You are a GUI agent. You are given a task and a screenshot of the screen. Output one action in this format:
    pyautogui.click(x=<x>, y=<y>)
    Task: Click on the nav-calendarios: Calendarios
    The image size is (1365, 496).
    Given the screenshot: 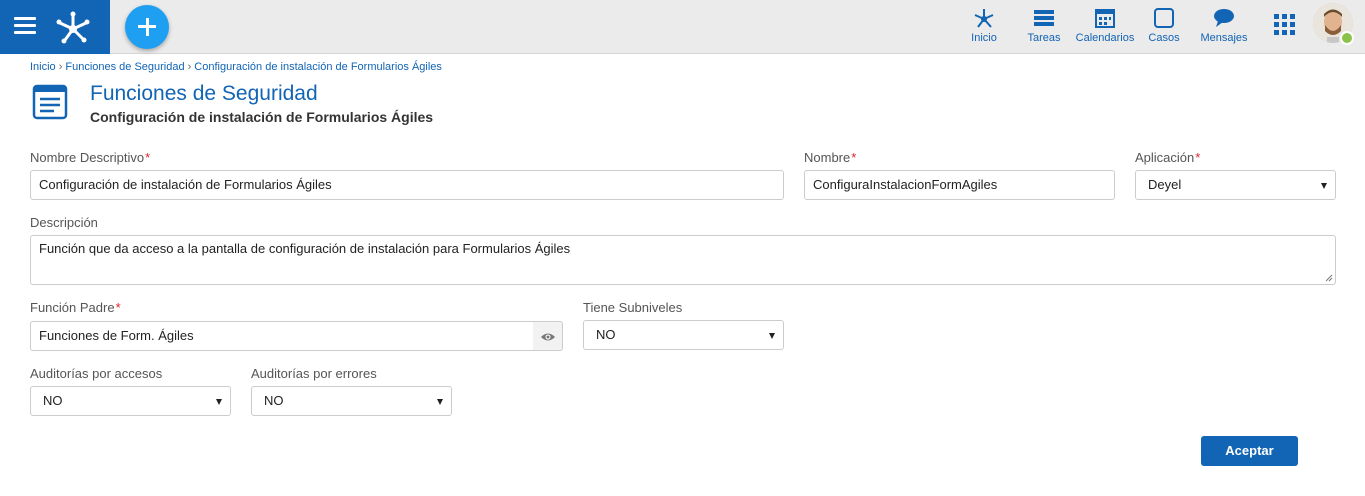 What is the action you would take?
    pyautogui.click(x=1105, y=27)
    